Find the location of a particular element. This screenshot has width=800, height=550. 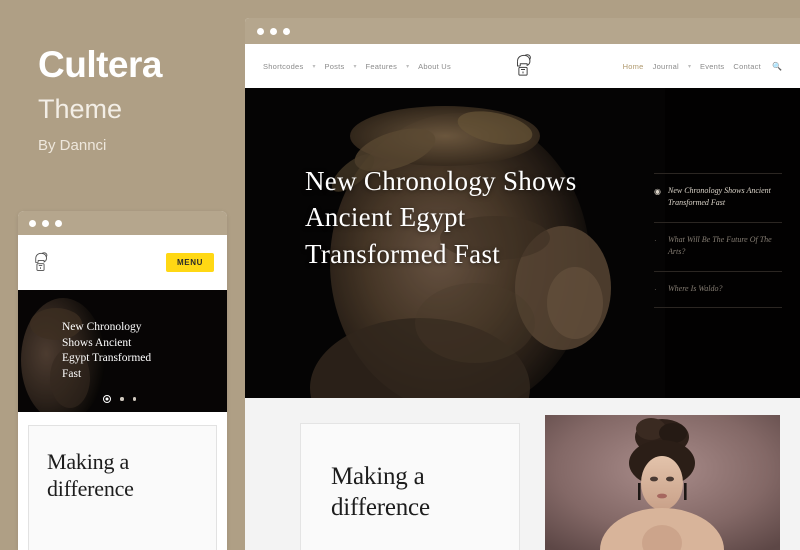

mobile-making-a-difference-card: Making a difference is located at coordinates (122, 487).